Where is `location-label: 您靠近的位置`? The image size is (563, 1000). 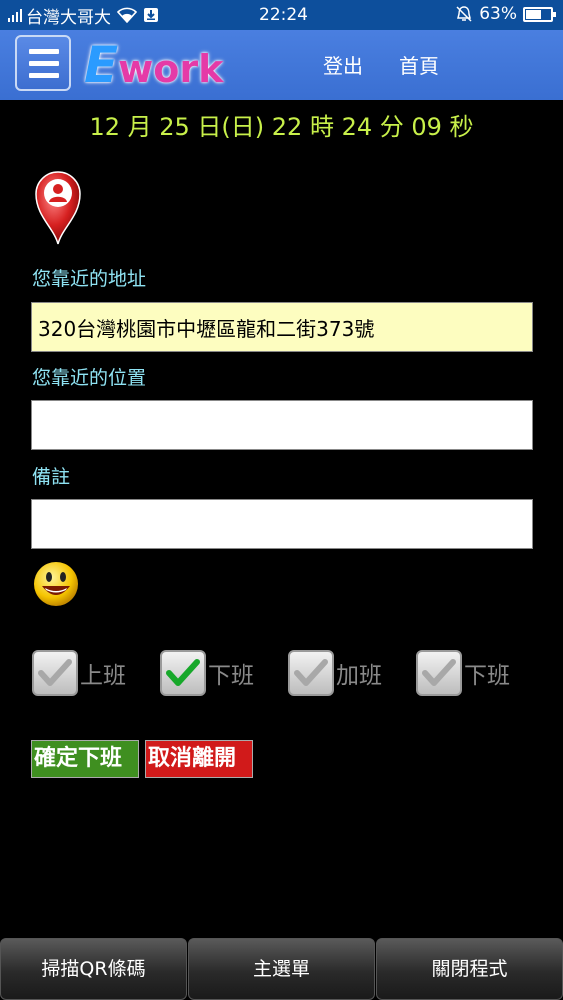 location-label: 您靠近的位置 is located at coordinates (89, 378).